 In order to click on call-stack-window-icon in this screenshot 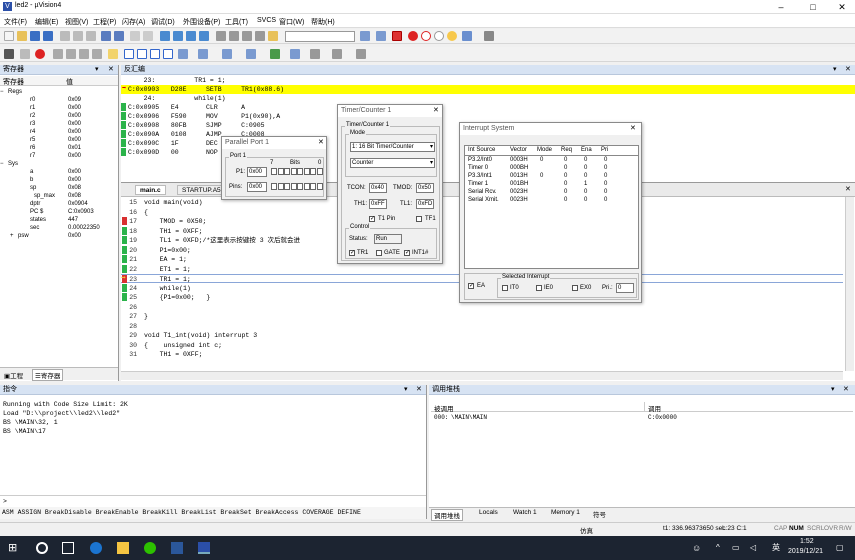, I will do `click(183, 54)`.